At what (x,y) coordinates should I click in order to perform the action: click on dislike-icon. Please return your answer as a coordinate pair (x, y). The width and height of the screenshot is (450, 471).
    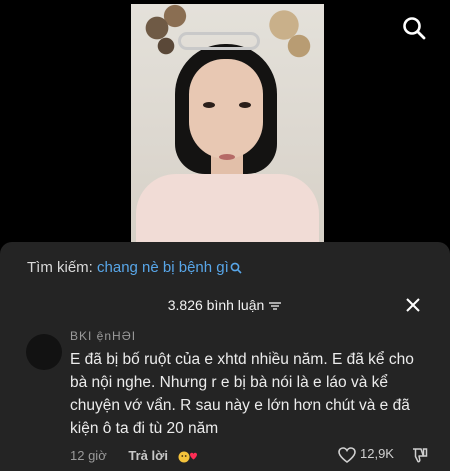
    Looking at the image, I should click on (419, 455).